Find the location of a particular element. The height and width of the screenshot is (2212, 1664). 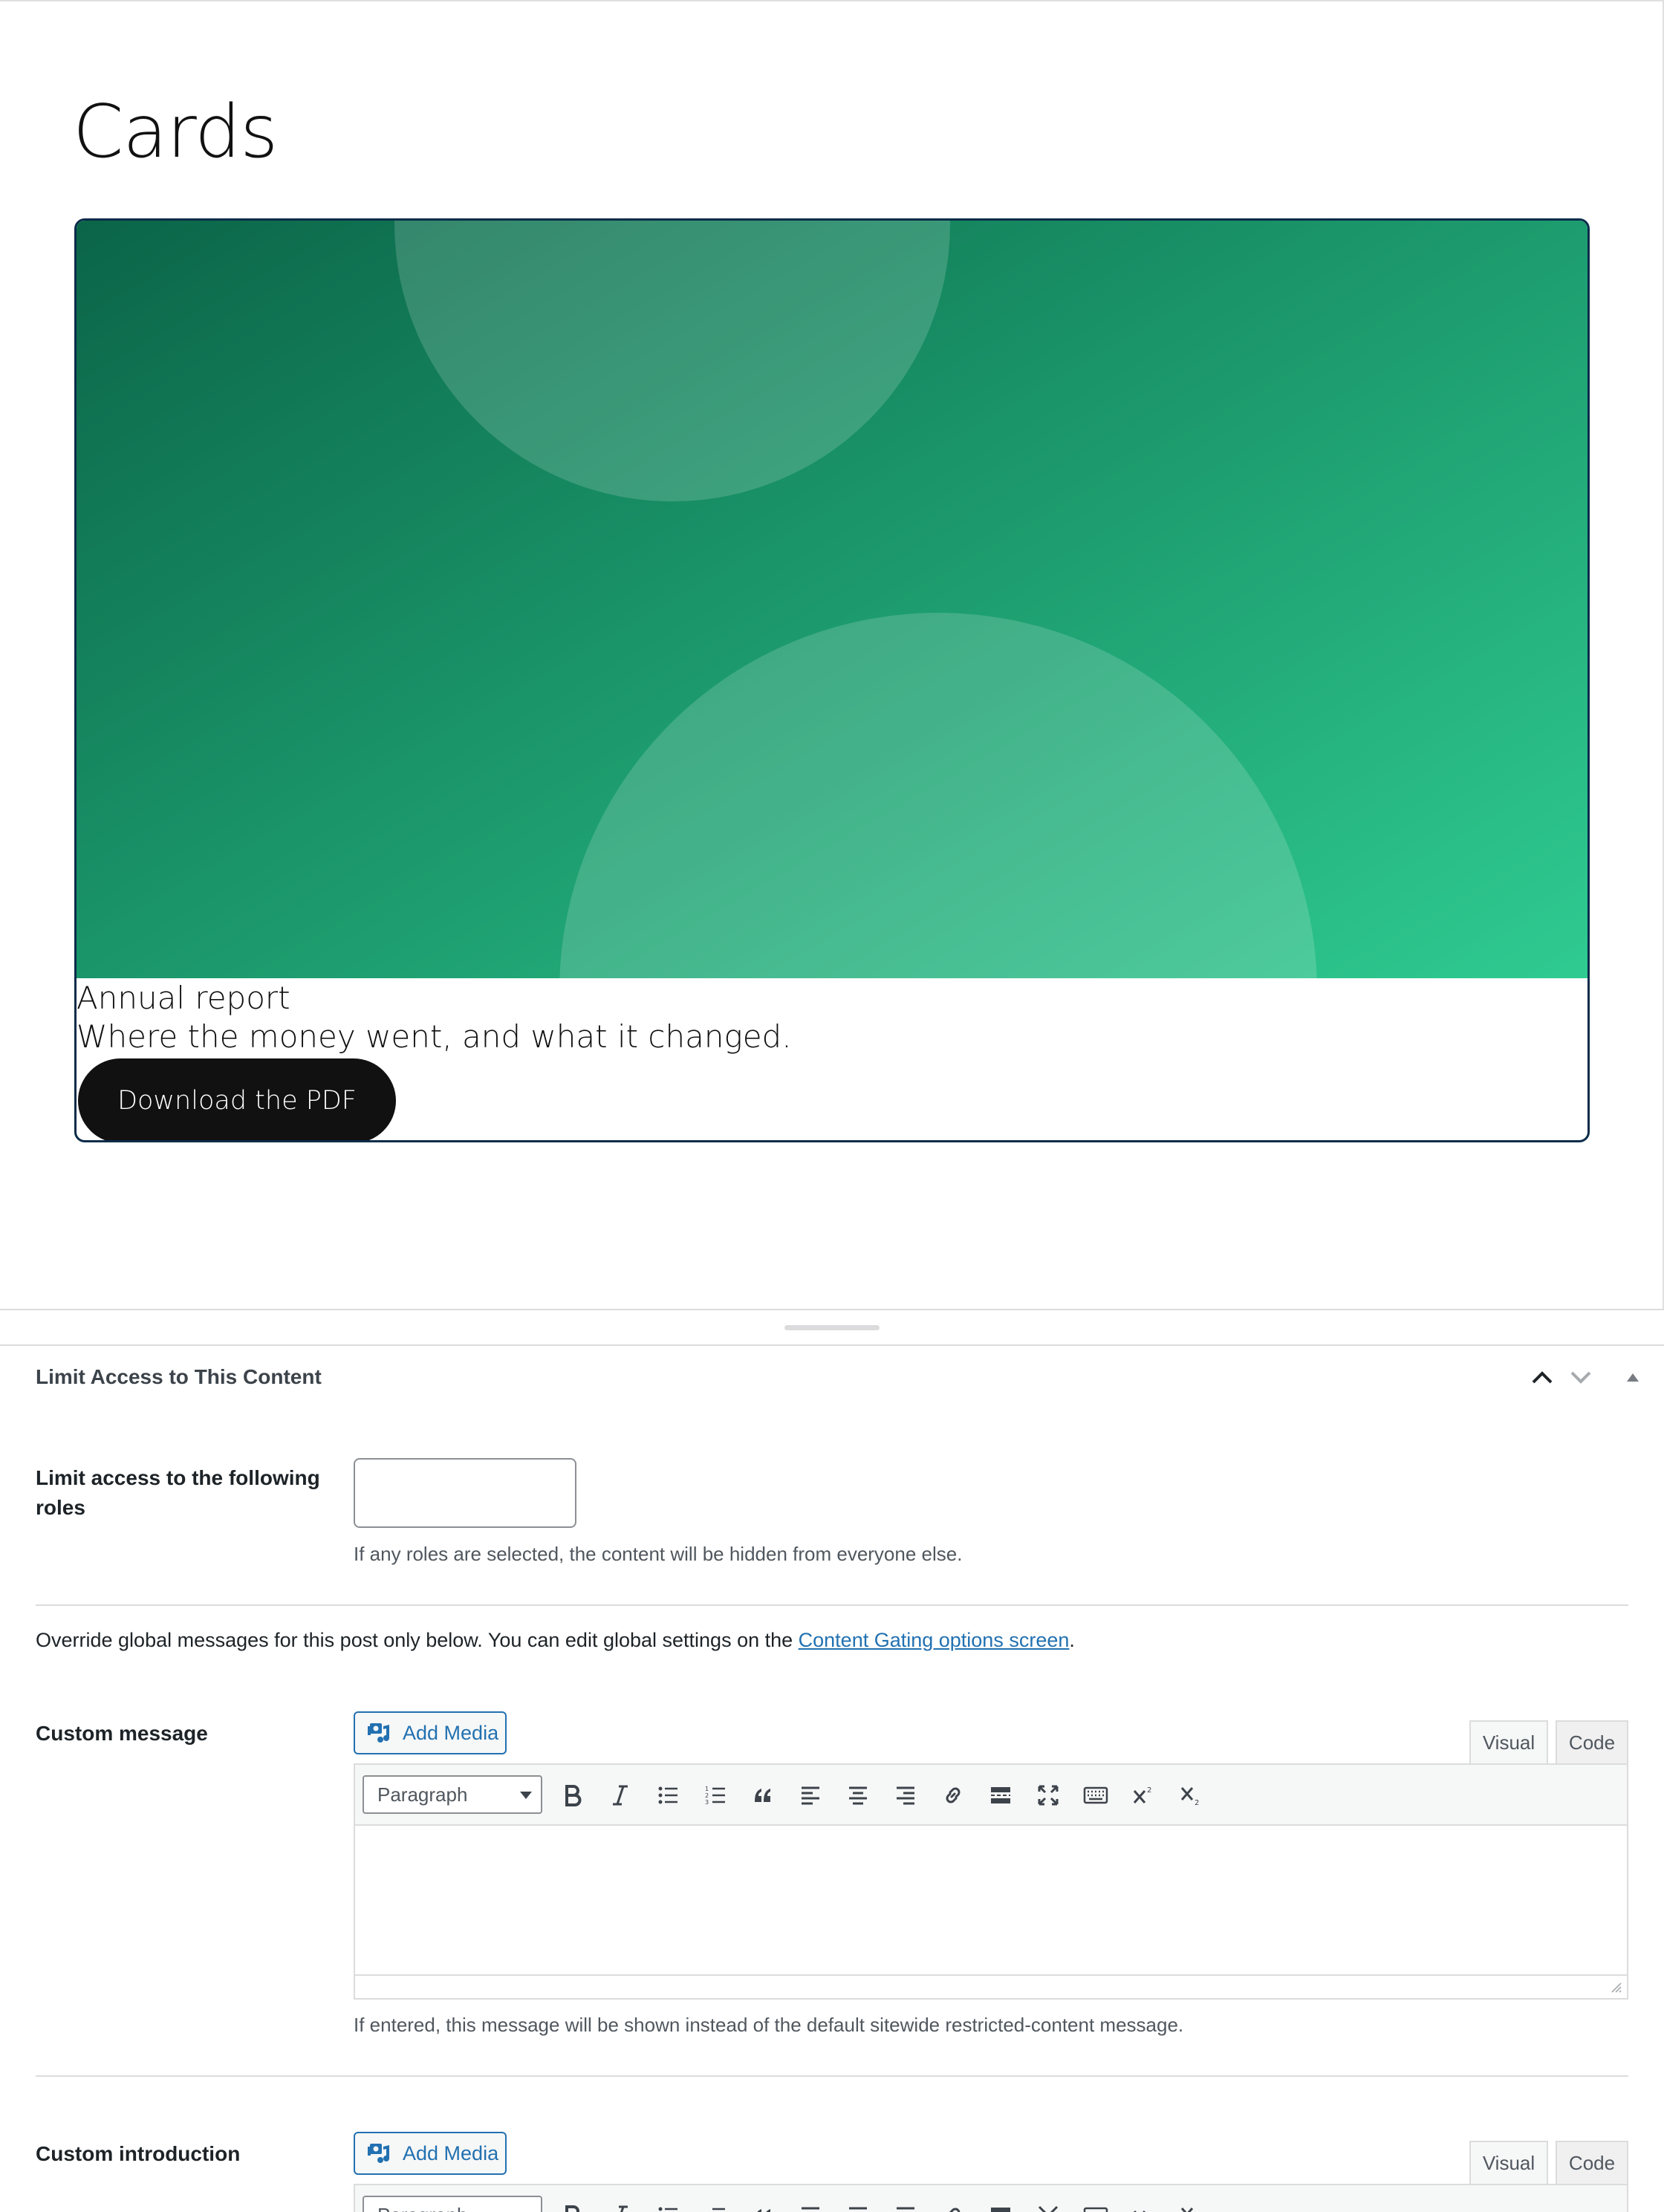

custom-introduction-label: Custom introduction is located at coordinates (139, 2153).